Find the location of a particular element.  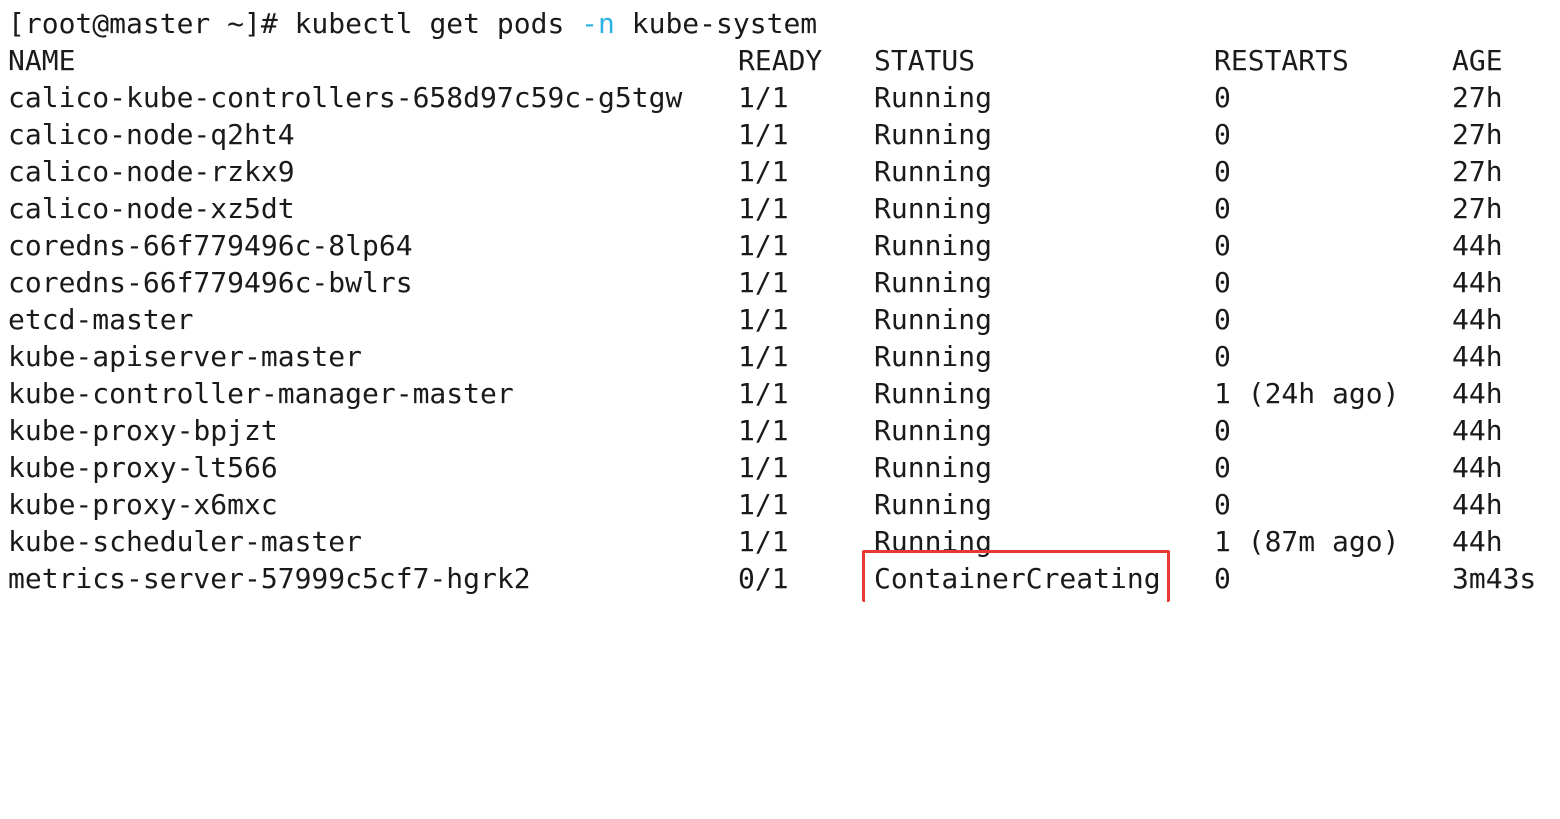

pod-name: etcd-master is located at coordinates (101, 319).